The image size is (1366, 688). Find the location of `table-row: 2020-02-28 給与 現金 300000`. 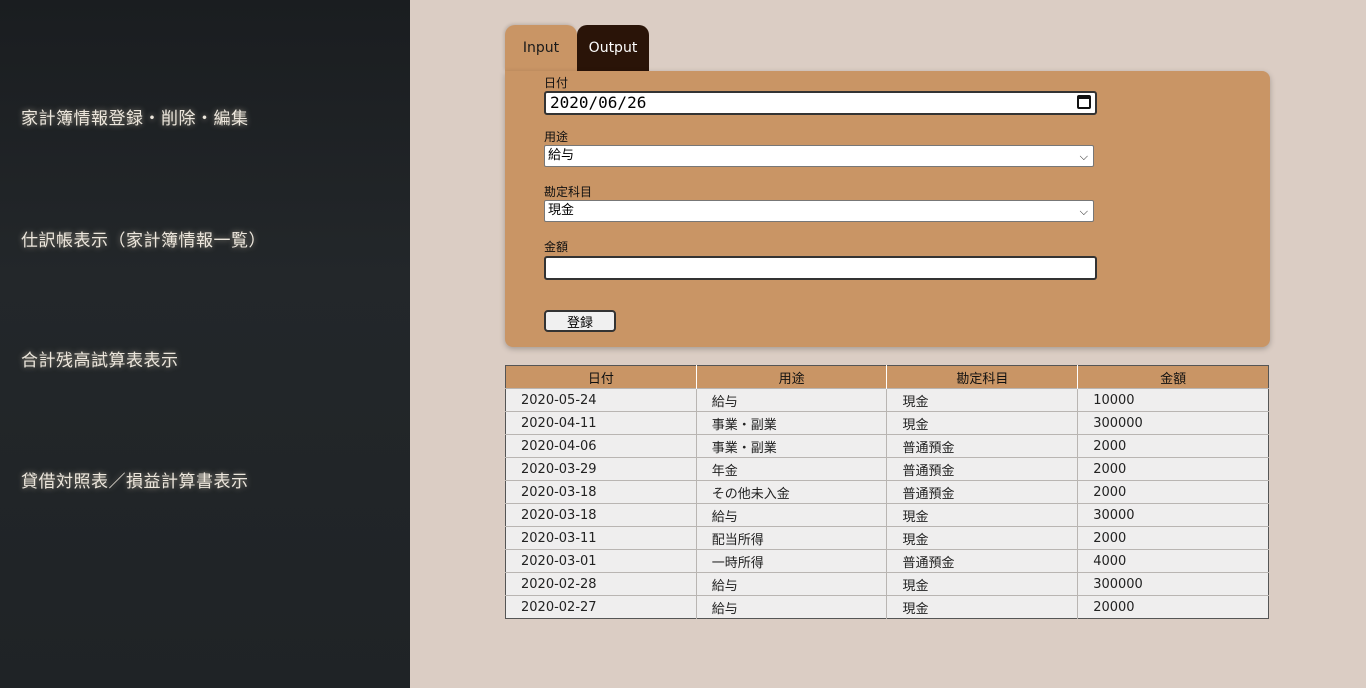

table-row: 2020-02-28 給与 現金 300000 is located at coordinates (887, 584).